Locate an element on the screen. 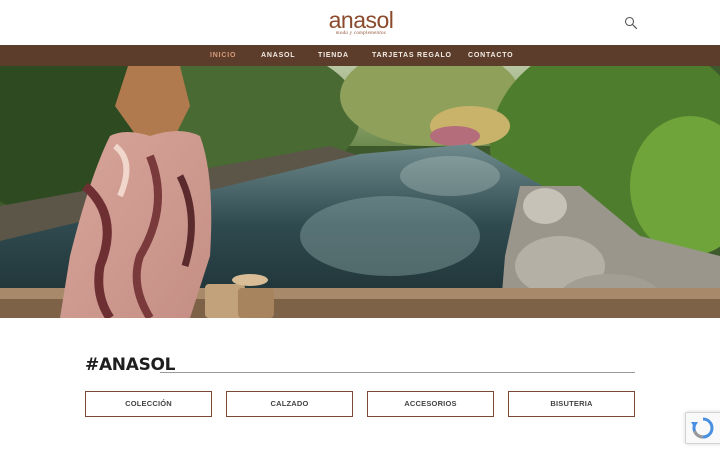 This screenshot has width=720, height=450. site-header: anasol moda y complementos is located at coordinates (360, 22).